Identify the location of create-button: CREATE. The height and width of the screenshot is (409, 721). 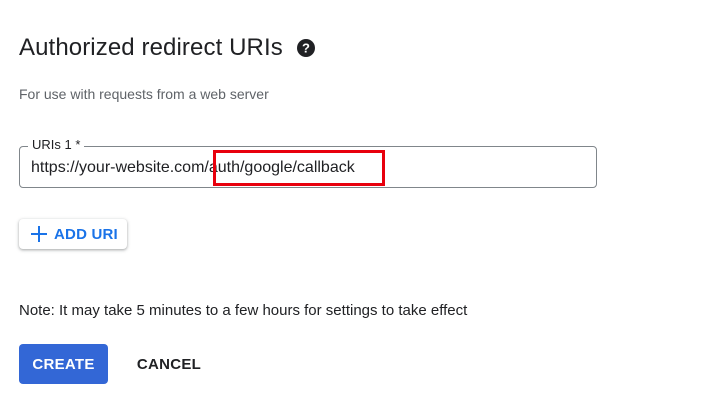
(63, 364).